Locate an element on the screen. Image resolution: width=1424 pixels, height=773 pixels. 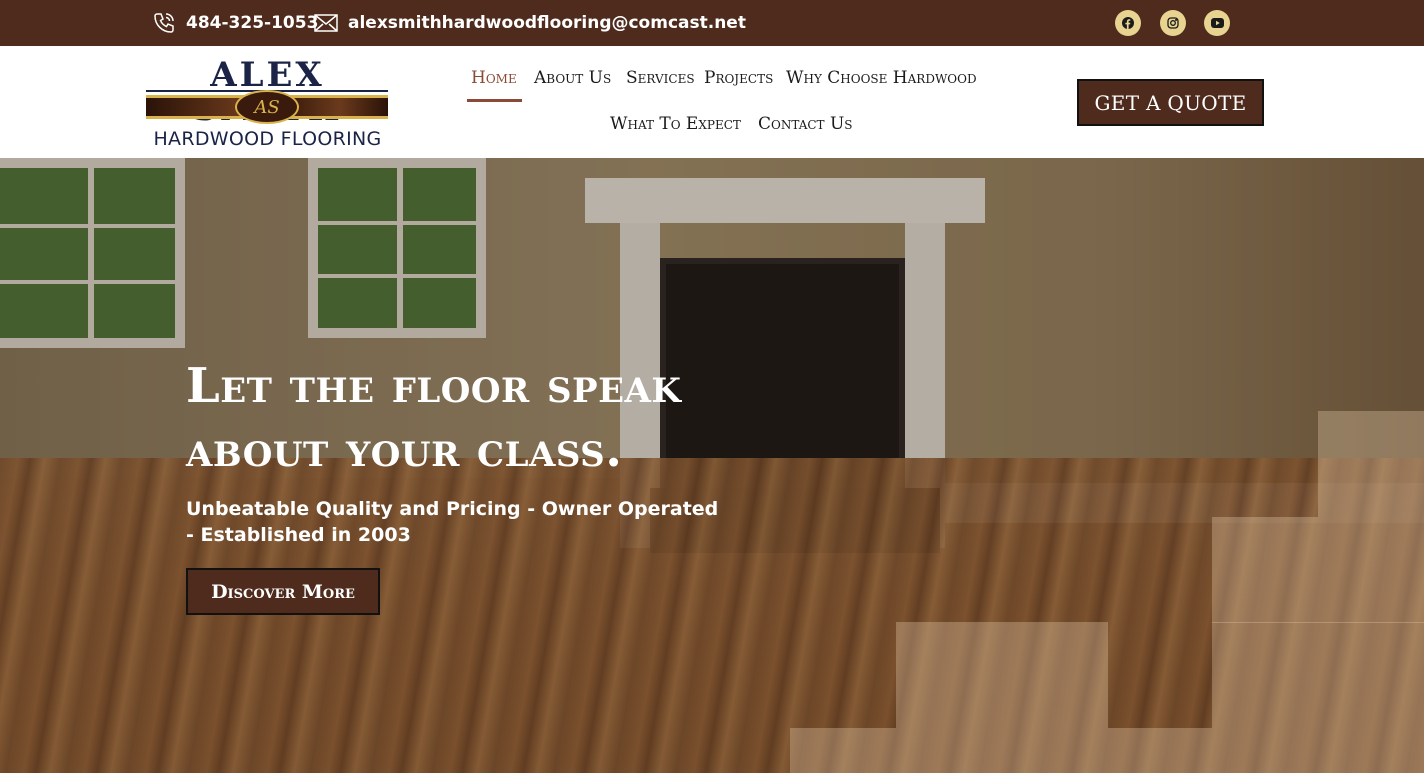
instagram-link is located at coordinates (1173, 23).